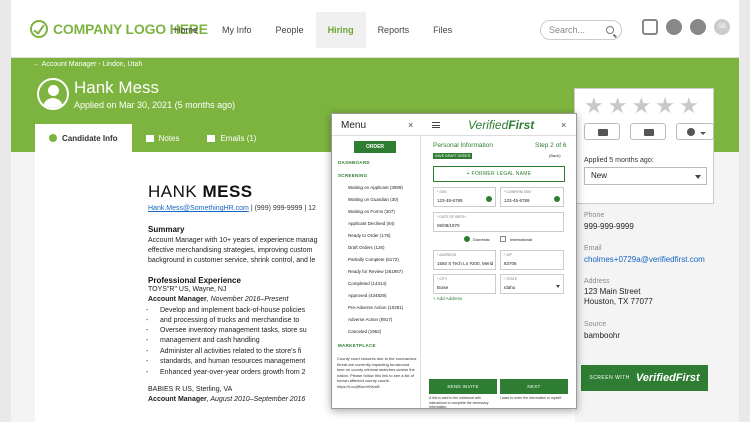 The width and height of the screenshot is (750, 422). I want to click on email-button, so click(648, 131).